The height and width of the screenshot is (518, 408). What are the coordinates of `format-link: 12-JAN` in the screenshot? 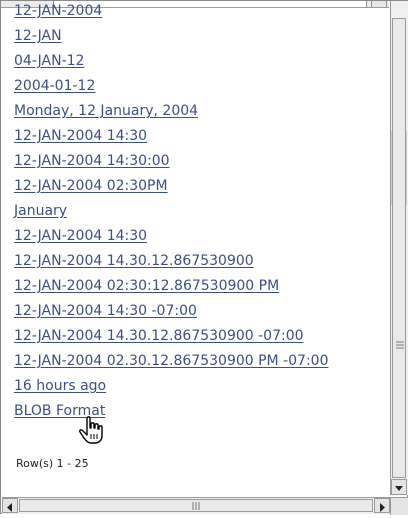 It's located at (38, 36).